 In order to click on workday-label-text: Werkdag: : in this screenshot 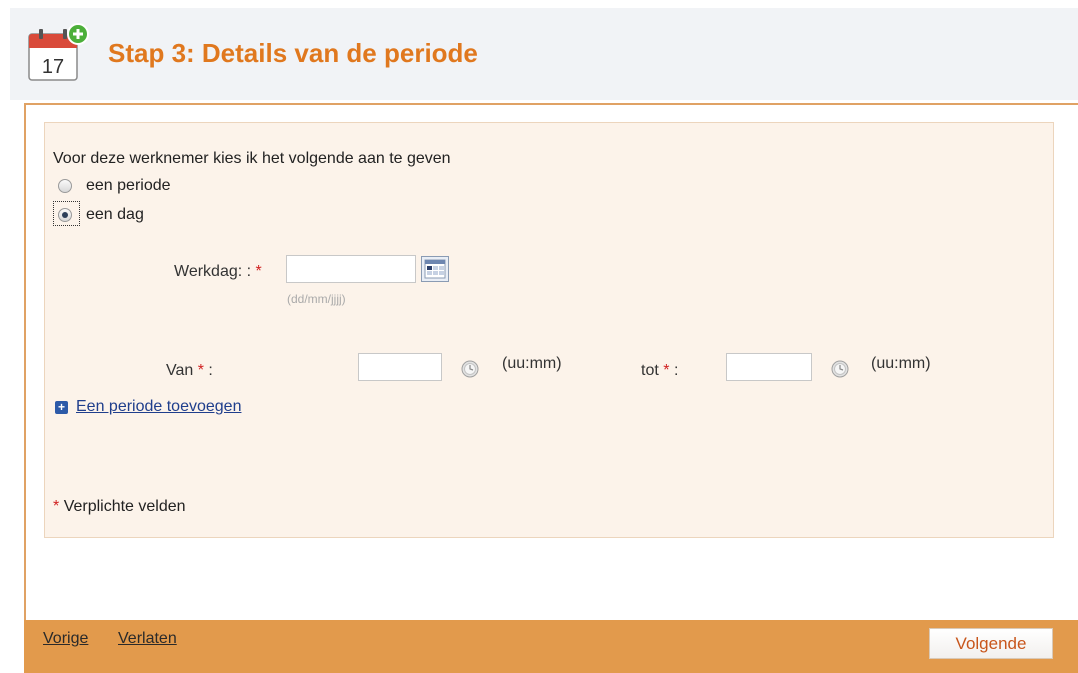, I will do `click(213, 271)`.